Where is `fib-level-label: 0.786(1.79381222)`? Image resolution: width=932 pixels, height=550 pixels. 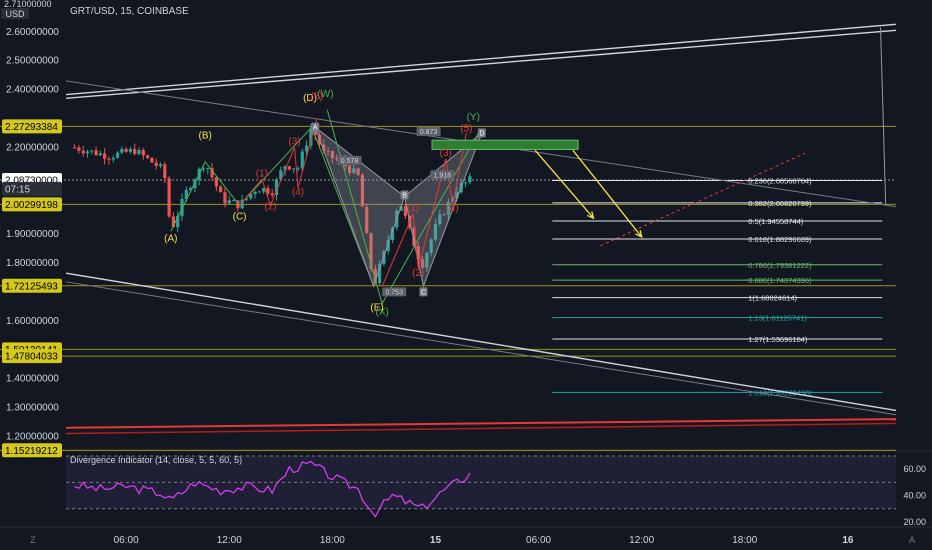 fib-level-label: 0.786(1.79381222) is located at coordinates (780, 265).